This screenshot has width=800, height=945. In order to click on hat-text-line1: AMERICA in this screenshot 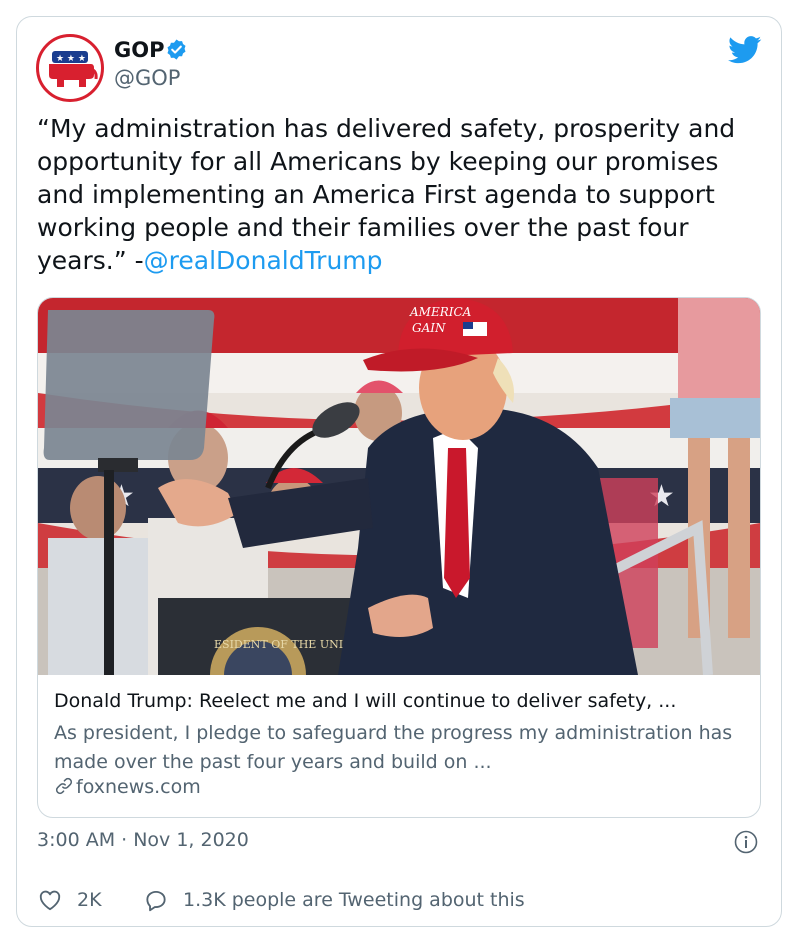, I will do `click(440, 312)`.